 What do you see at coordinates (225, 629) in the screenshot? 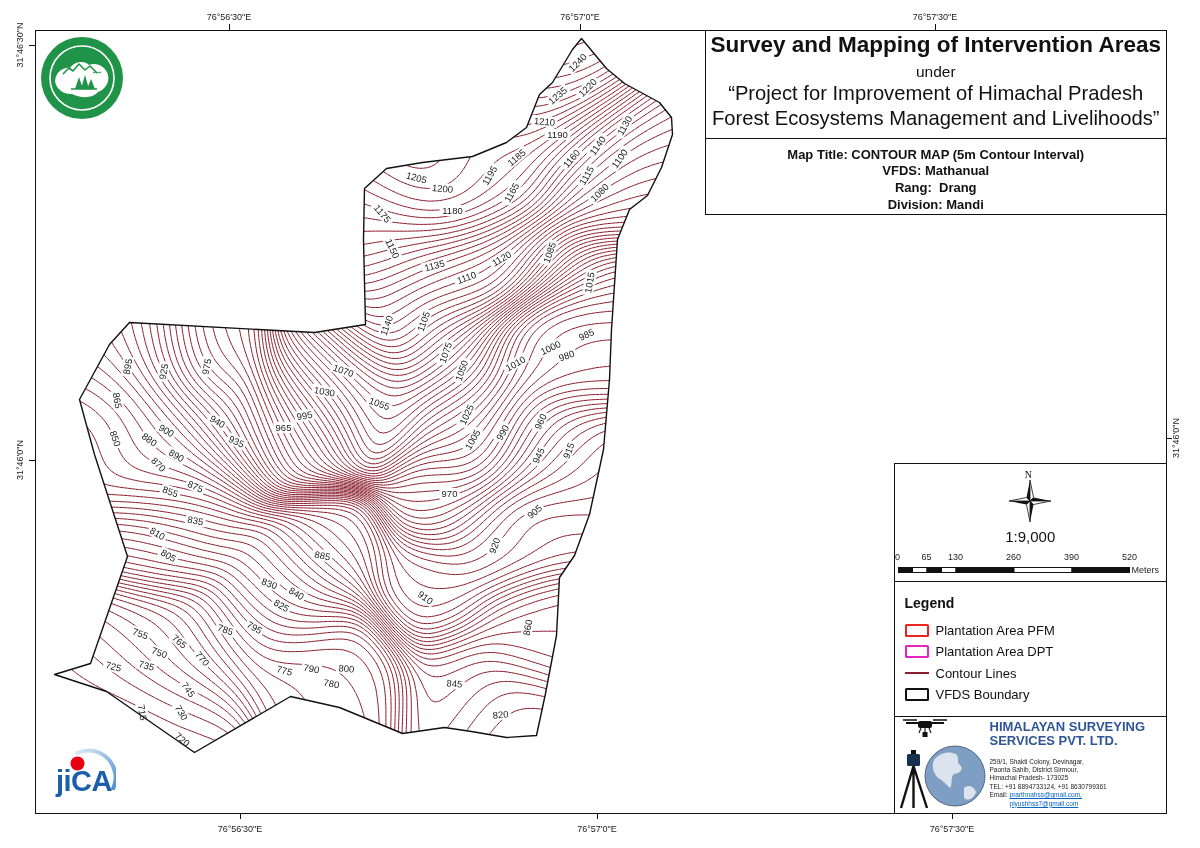
I see `contour-label: 785` at bounding box center [225, 629].